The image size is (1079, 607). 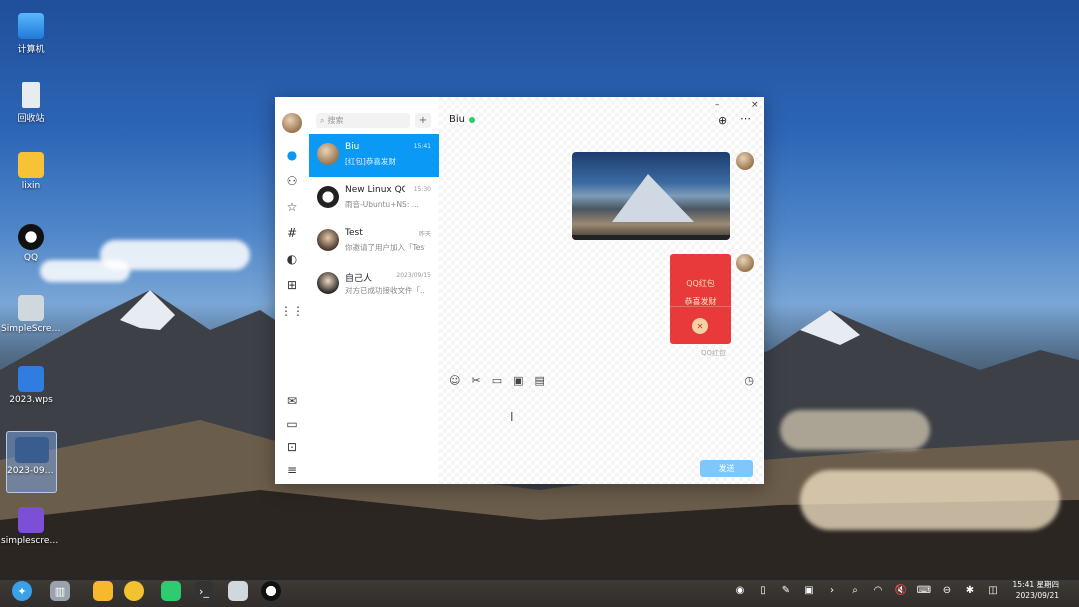 What do you see at coordinates (31, 450) in the screenshot?
I see `image-file-icon` at bounding box center [31, 450].